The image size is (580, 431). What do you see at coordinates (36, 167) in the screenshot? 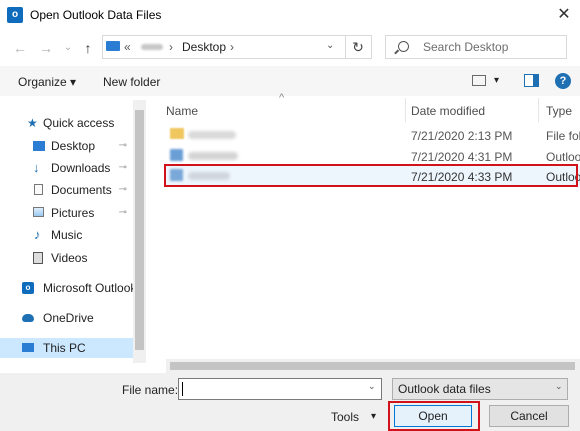
I see `downloads-icon: ↓` at bounding box center [36, 167].